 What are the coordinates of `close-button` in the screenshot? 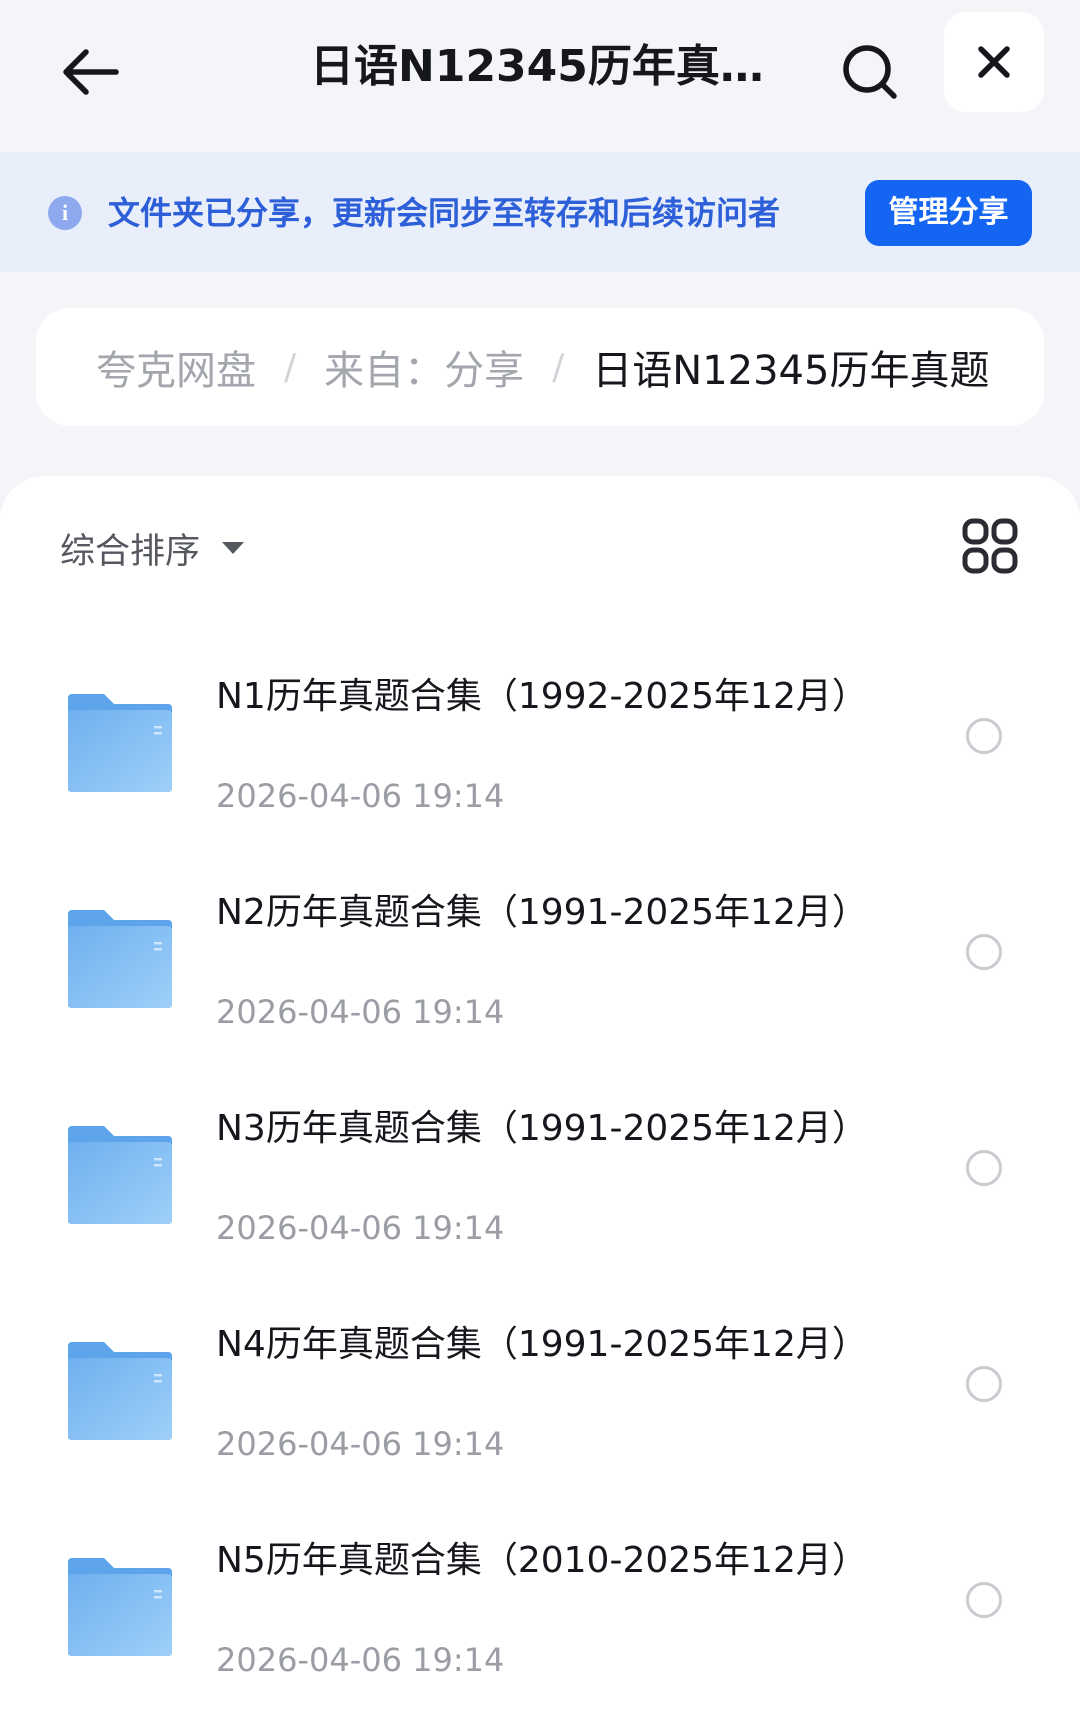 It's located at (994, 62).